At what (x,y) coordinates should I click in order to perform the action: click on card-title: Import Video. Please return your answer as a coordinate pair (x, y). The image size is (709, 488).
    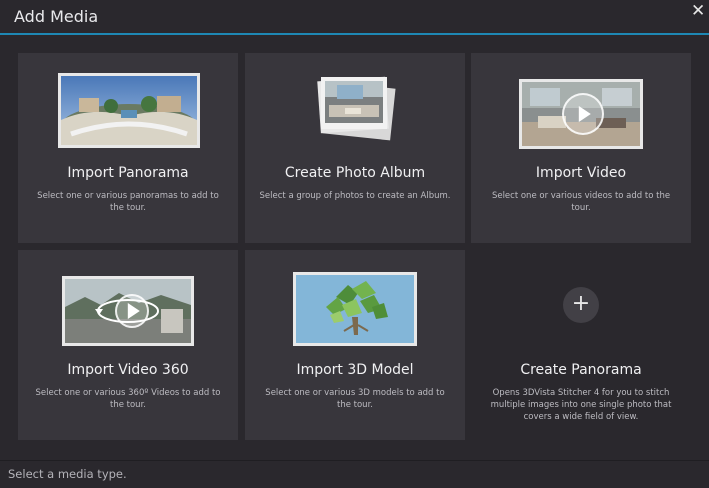
    Looking at the image, I should click on (581, 173).